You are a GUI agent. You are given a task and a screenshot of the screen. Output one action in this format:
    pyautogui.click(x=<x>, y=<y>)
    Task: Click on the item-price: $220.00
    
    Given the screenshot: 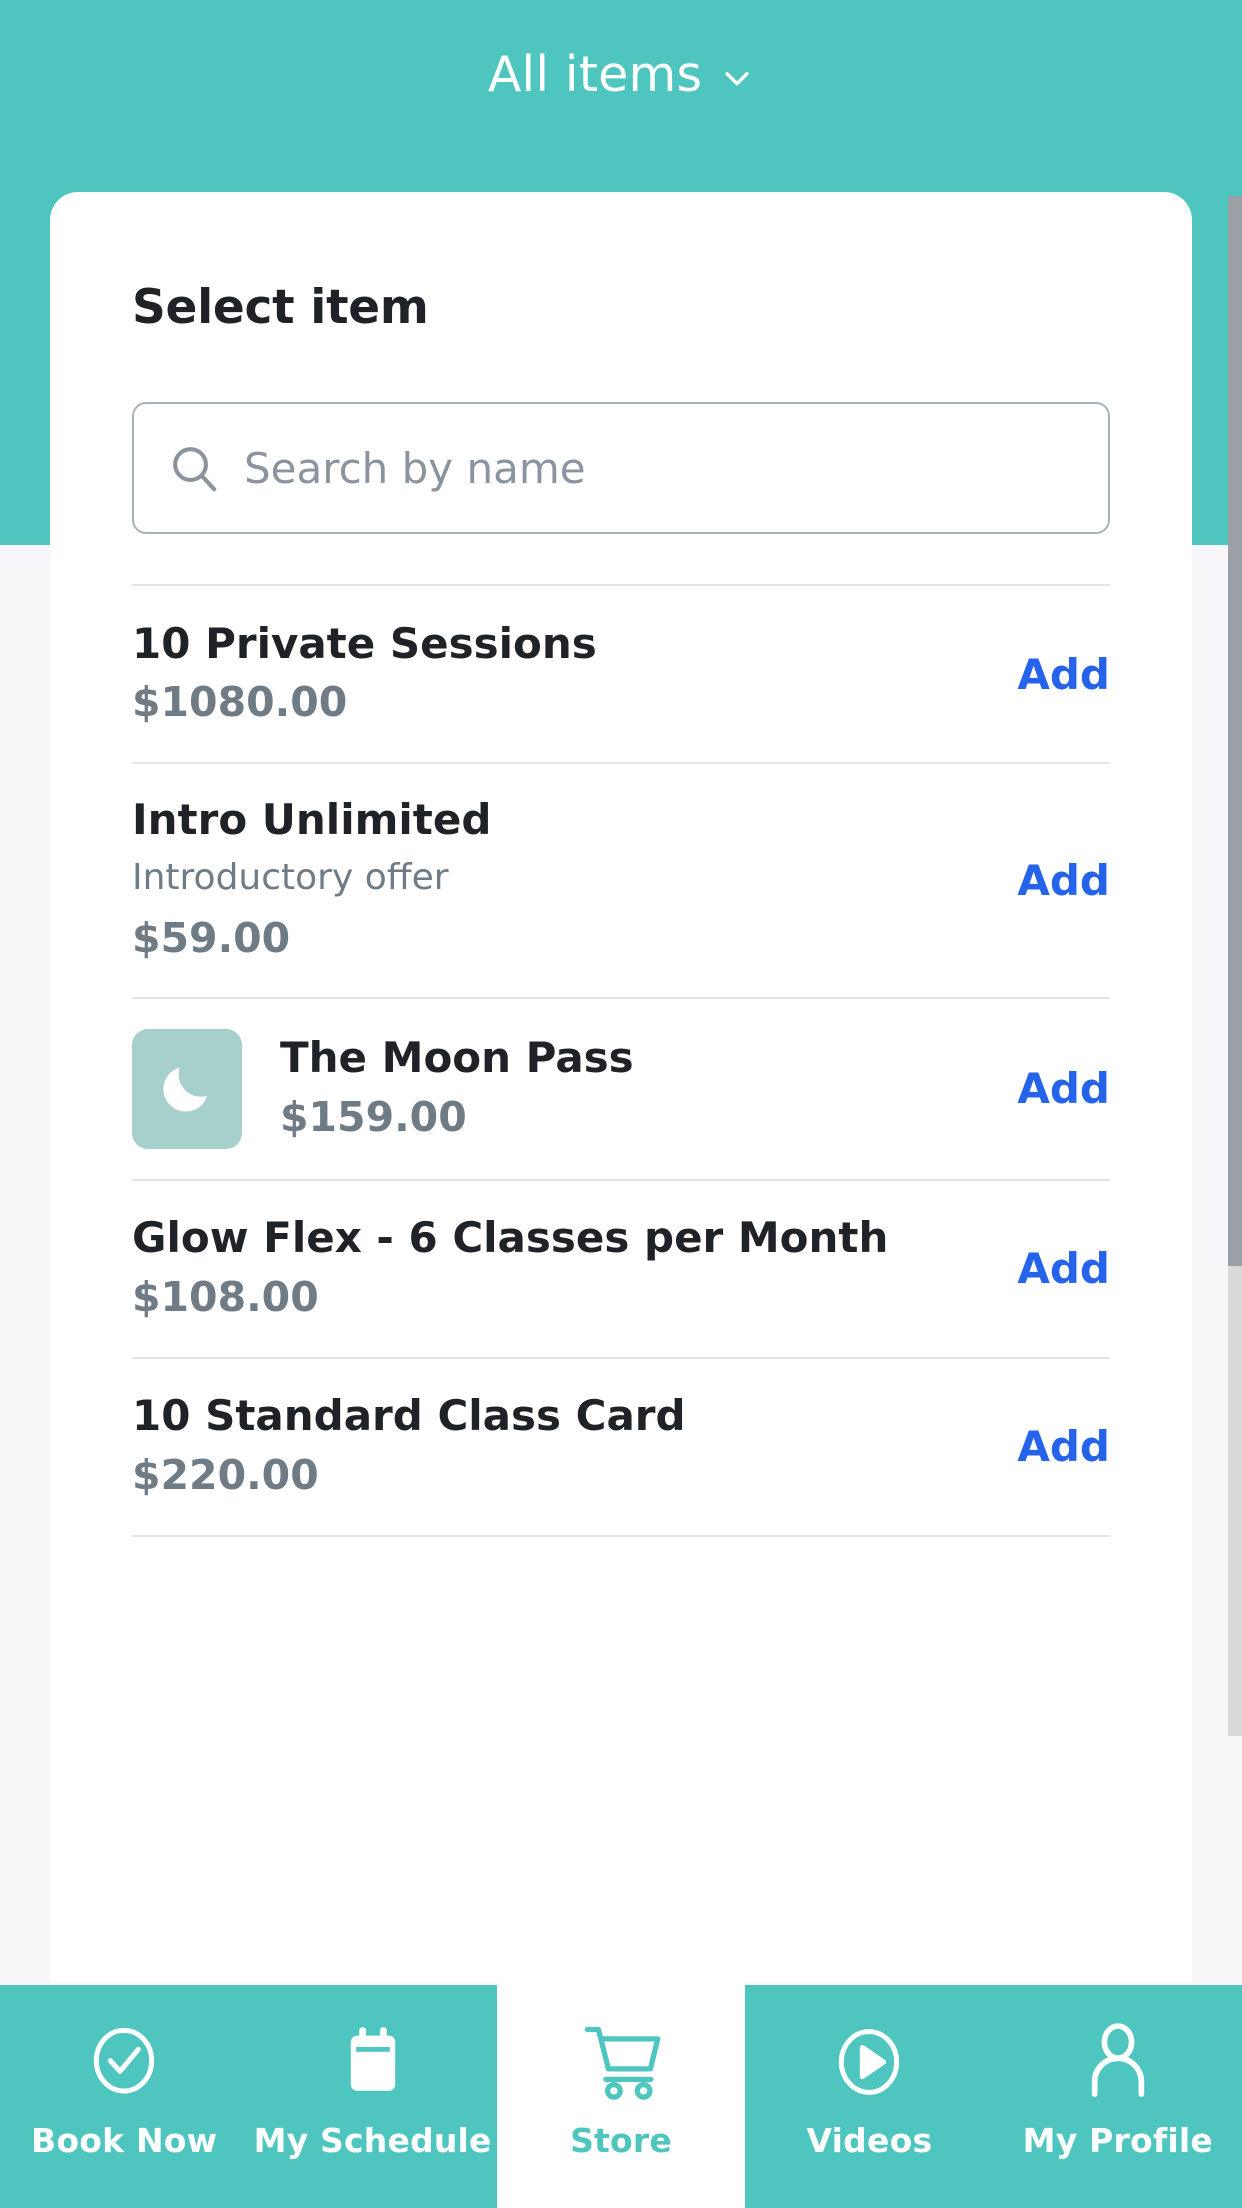 What is the action you would take?
    pyautogui.click(x=225, y=1474)
    